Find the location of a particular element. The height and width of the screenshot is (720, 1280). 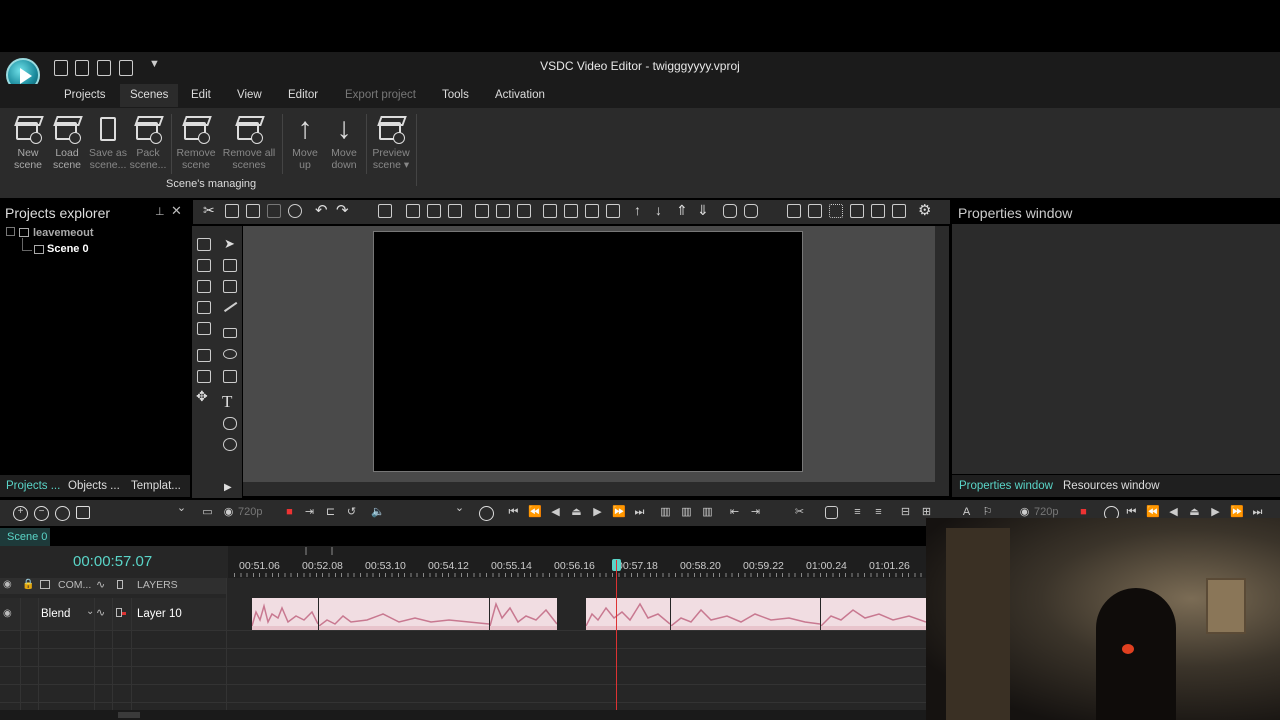

add-video-icon is located at coordinates (204, 328).